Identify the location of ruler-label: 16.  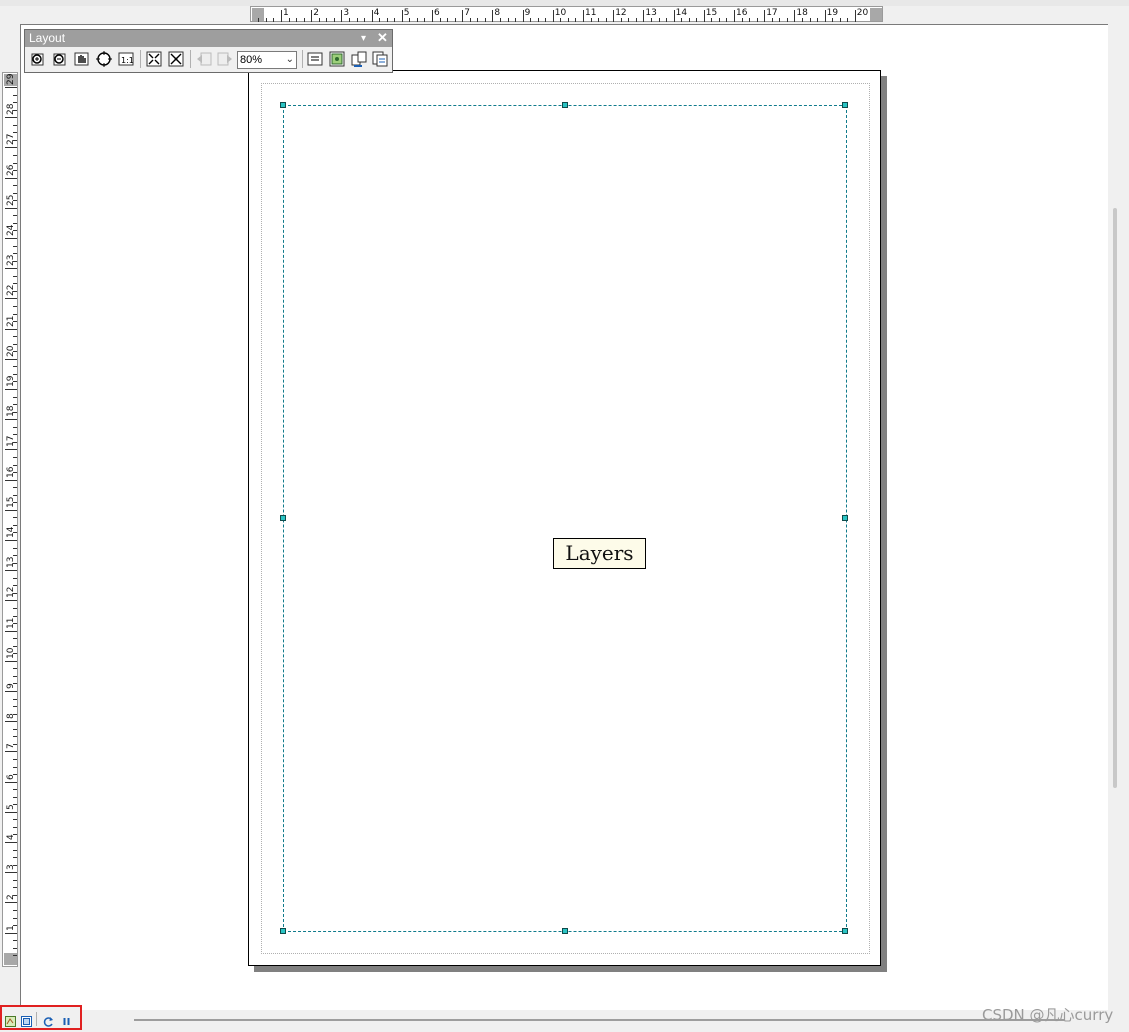
(742, 13).